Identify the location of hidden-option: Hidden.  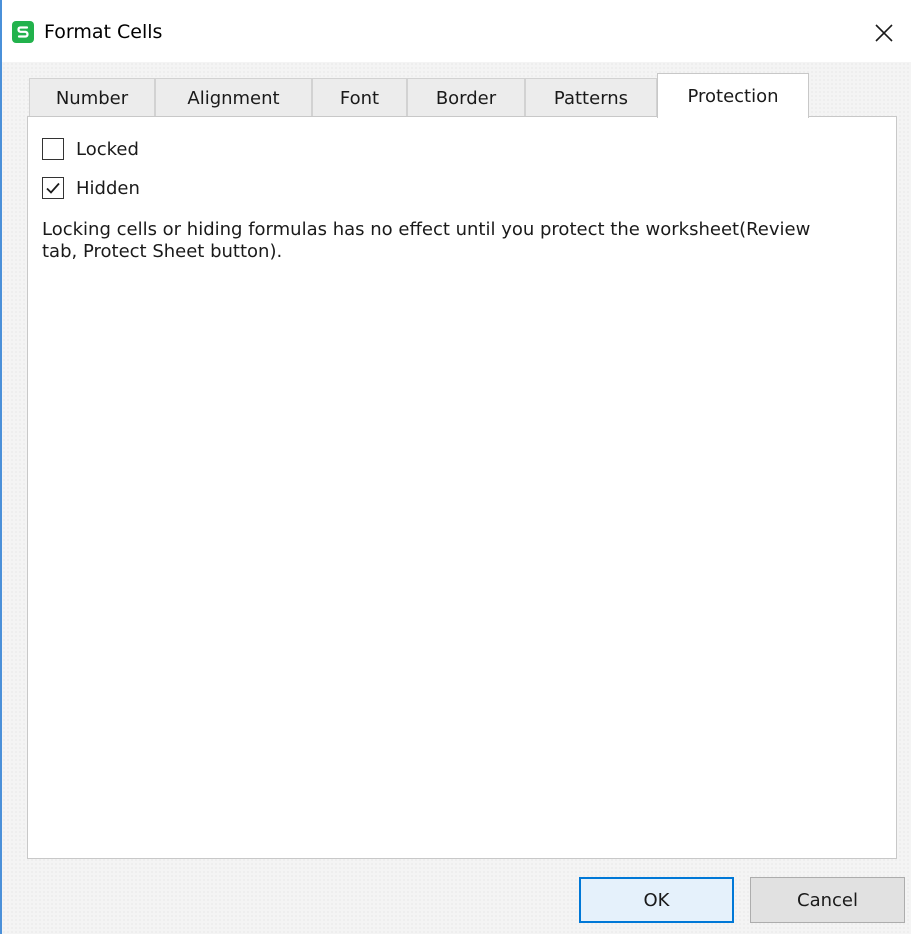
(91, 188).